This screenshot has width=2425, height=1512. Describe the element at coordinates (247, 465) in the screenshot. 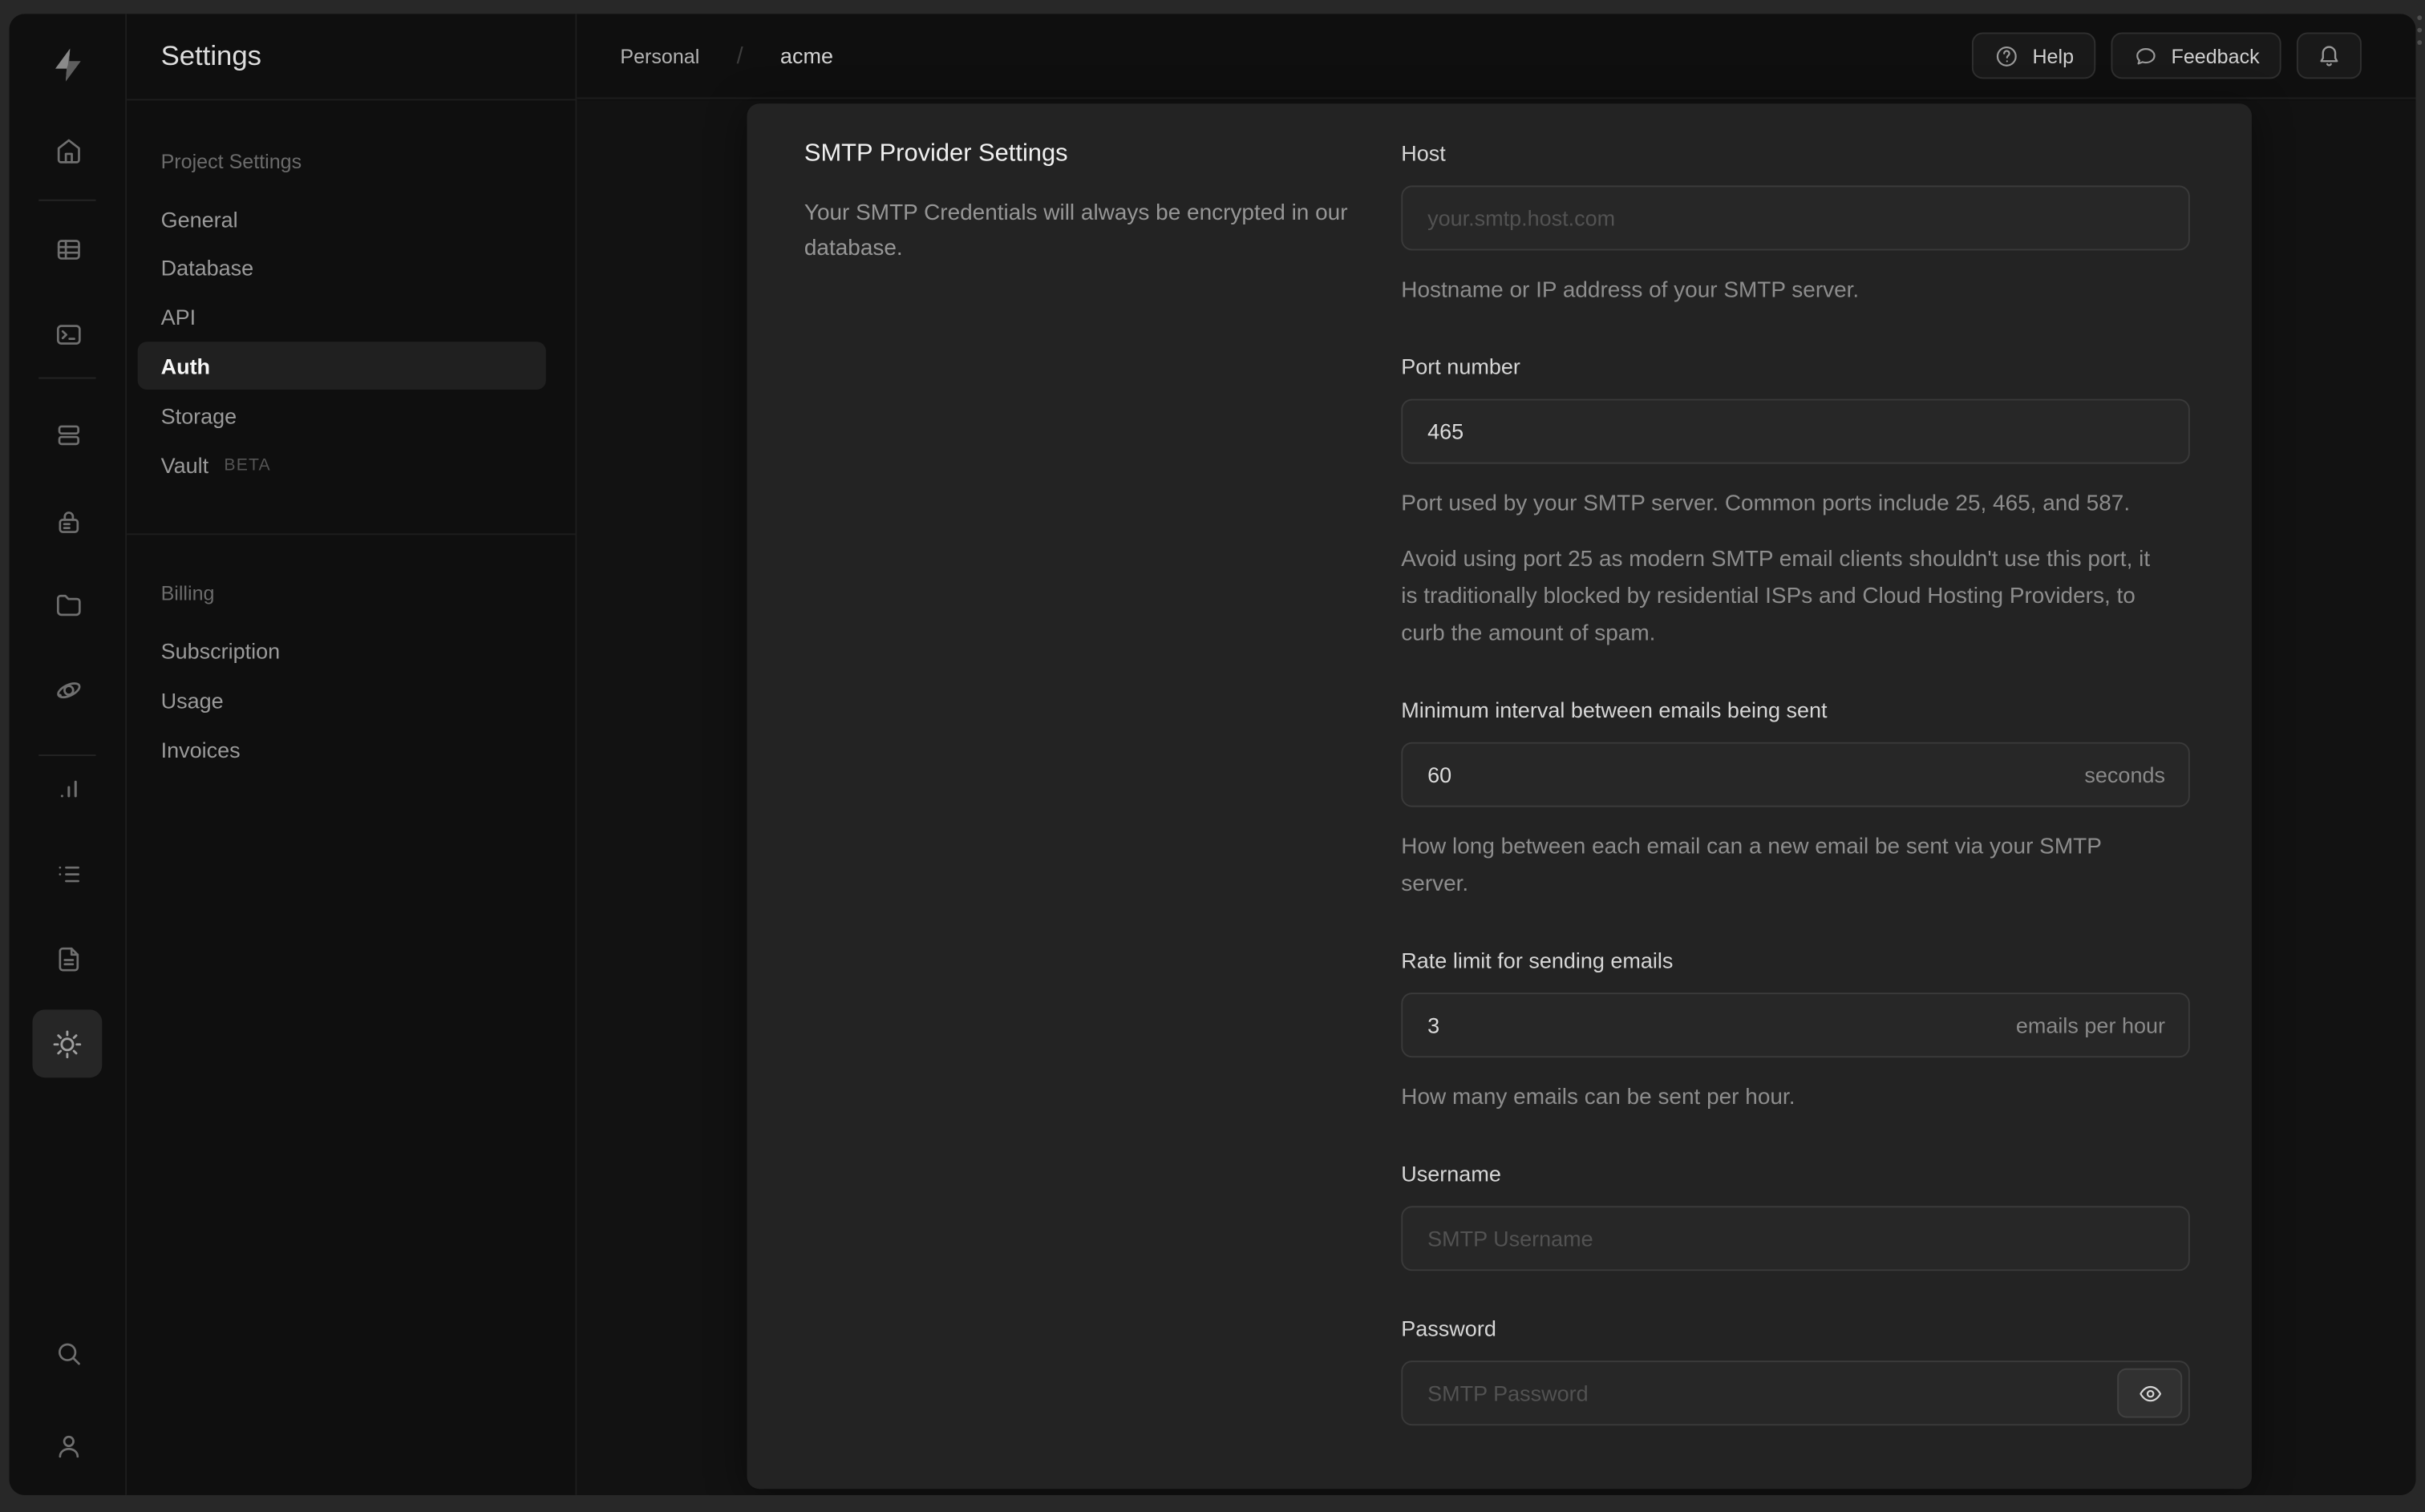

I see `beta-badge: BETA` at that location.